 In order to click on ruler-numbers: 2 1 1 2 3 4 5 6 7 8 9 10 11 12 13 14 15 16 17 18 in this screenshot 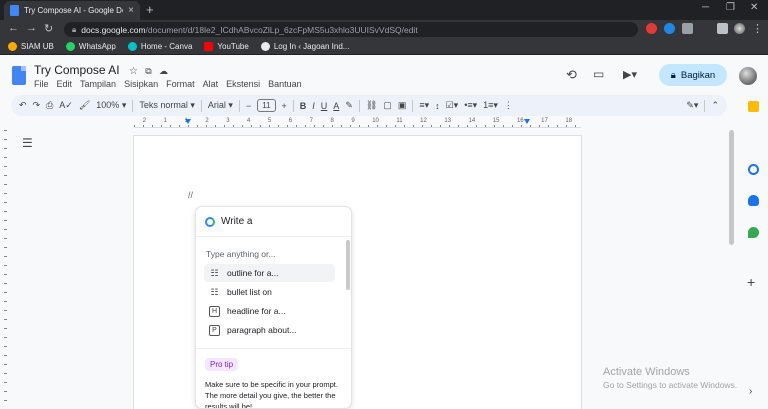, I will do `click(357, 122)`.